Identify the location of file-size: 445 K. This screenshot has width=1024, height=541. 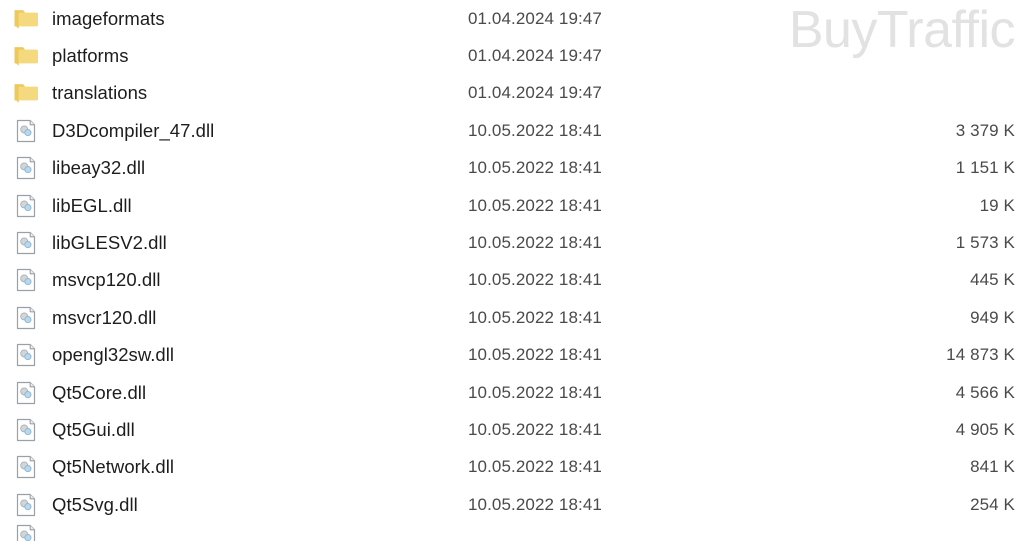
(992, 280).